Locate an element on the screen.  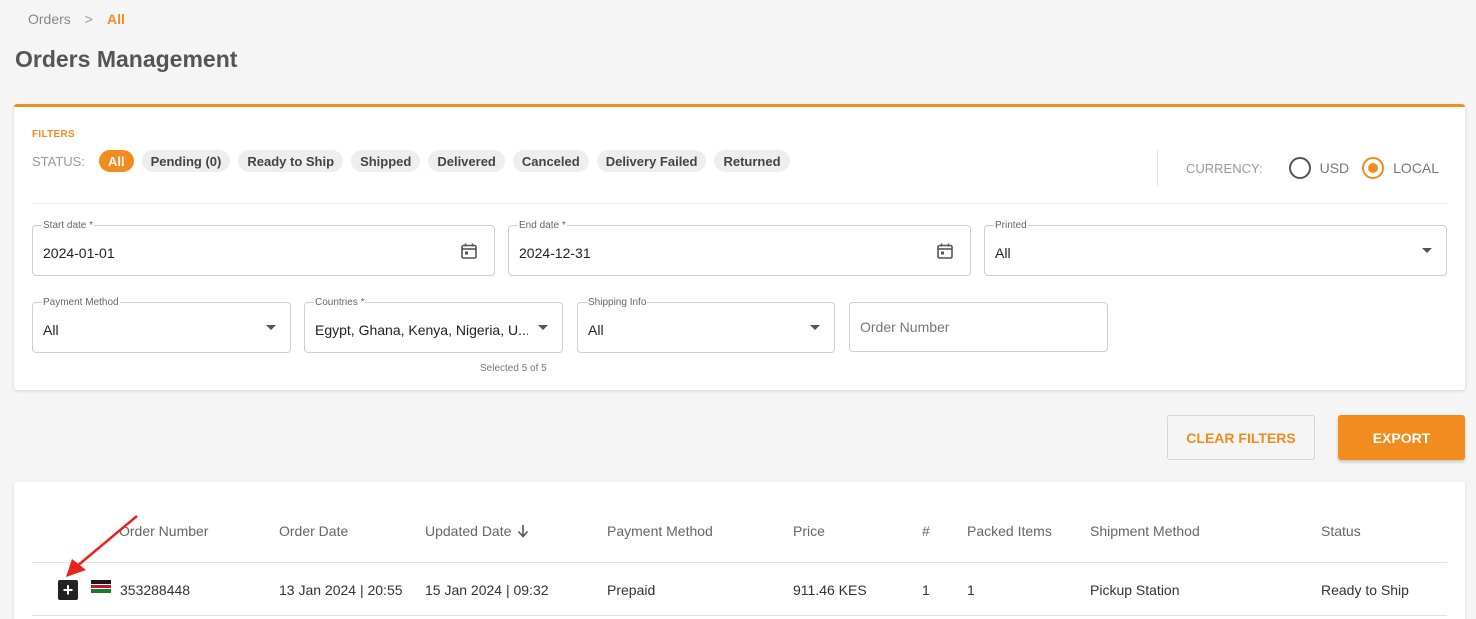
payment-method-select: Payment Method All is located at coordinates (161, 325).